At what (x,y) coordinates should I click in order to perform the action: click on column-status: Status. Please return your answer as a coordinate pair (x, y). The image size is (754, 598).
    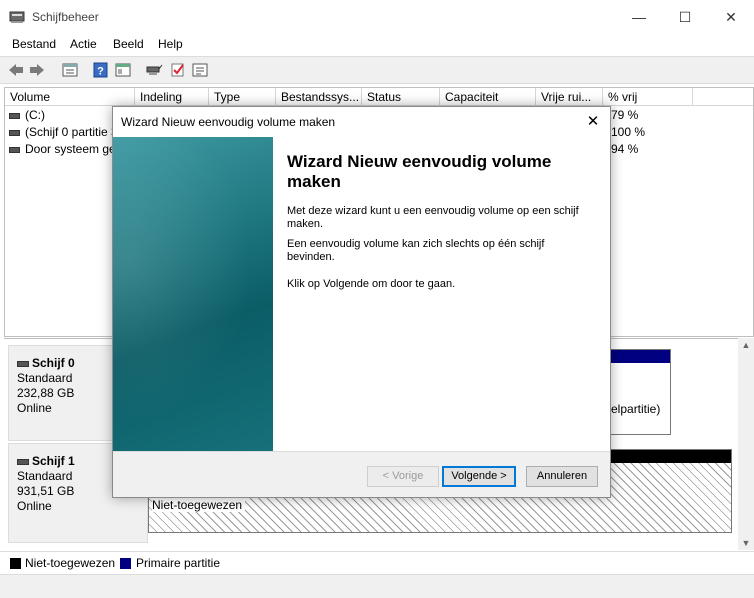
    Looking at the image, I should click on (401, 97).